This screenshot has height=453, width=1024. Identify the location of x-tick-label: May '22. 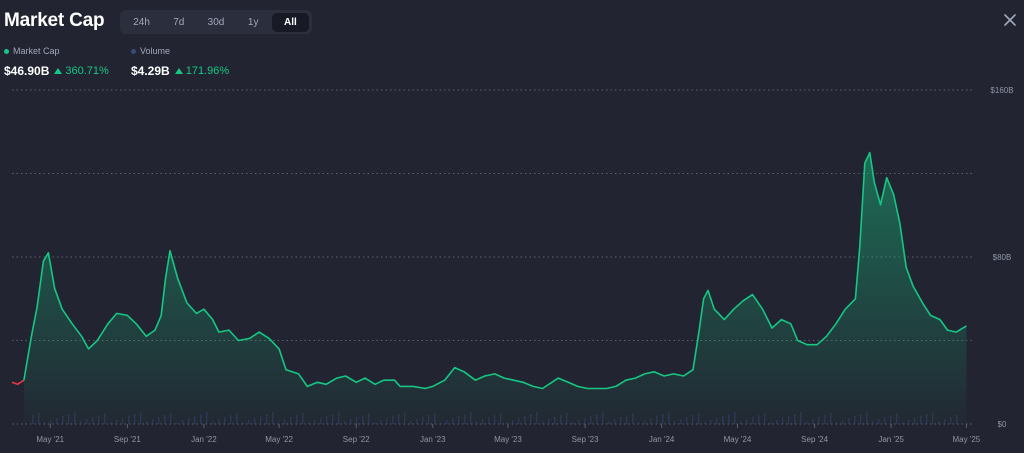
(279, 439).